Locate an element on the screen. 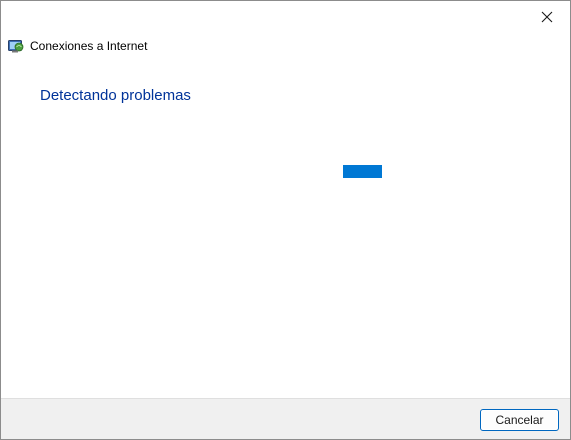  close-button is located at coordinates (547, 16).